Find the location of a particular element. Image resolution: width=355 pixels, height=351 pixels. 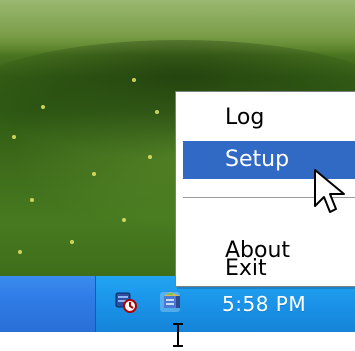

menu-item-log: Log is located at coordinates (269, 118).